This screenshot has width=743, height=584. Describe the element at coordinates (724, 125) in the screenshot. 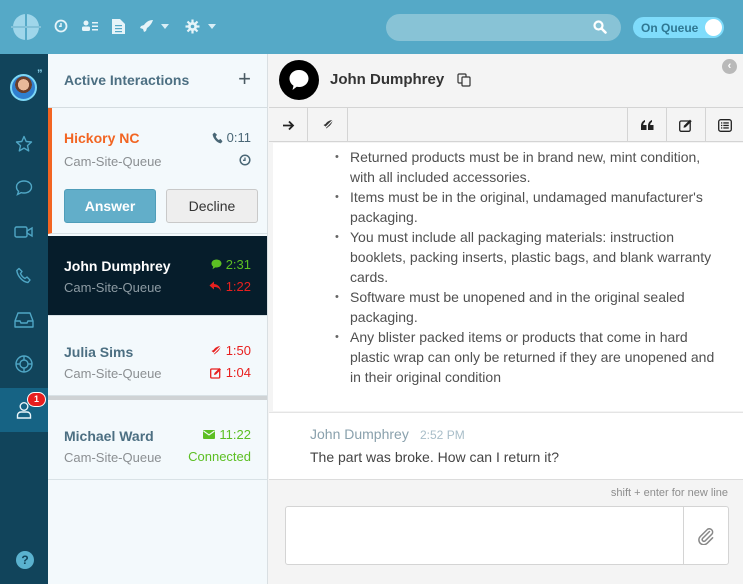

I see `details-button` at that location.